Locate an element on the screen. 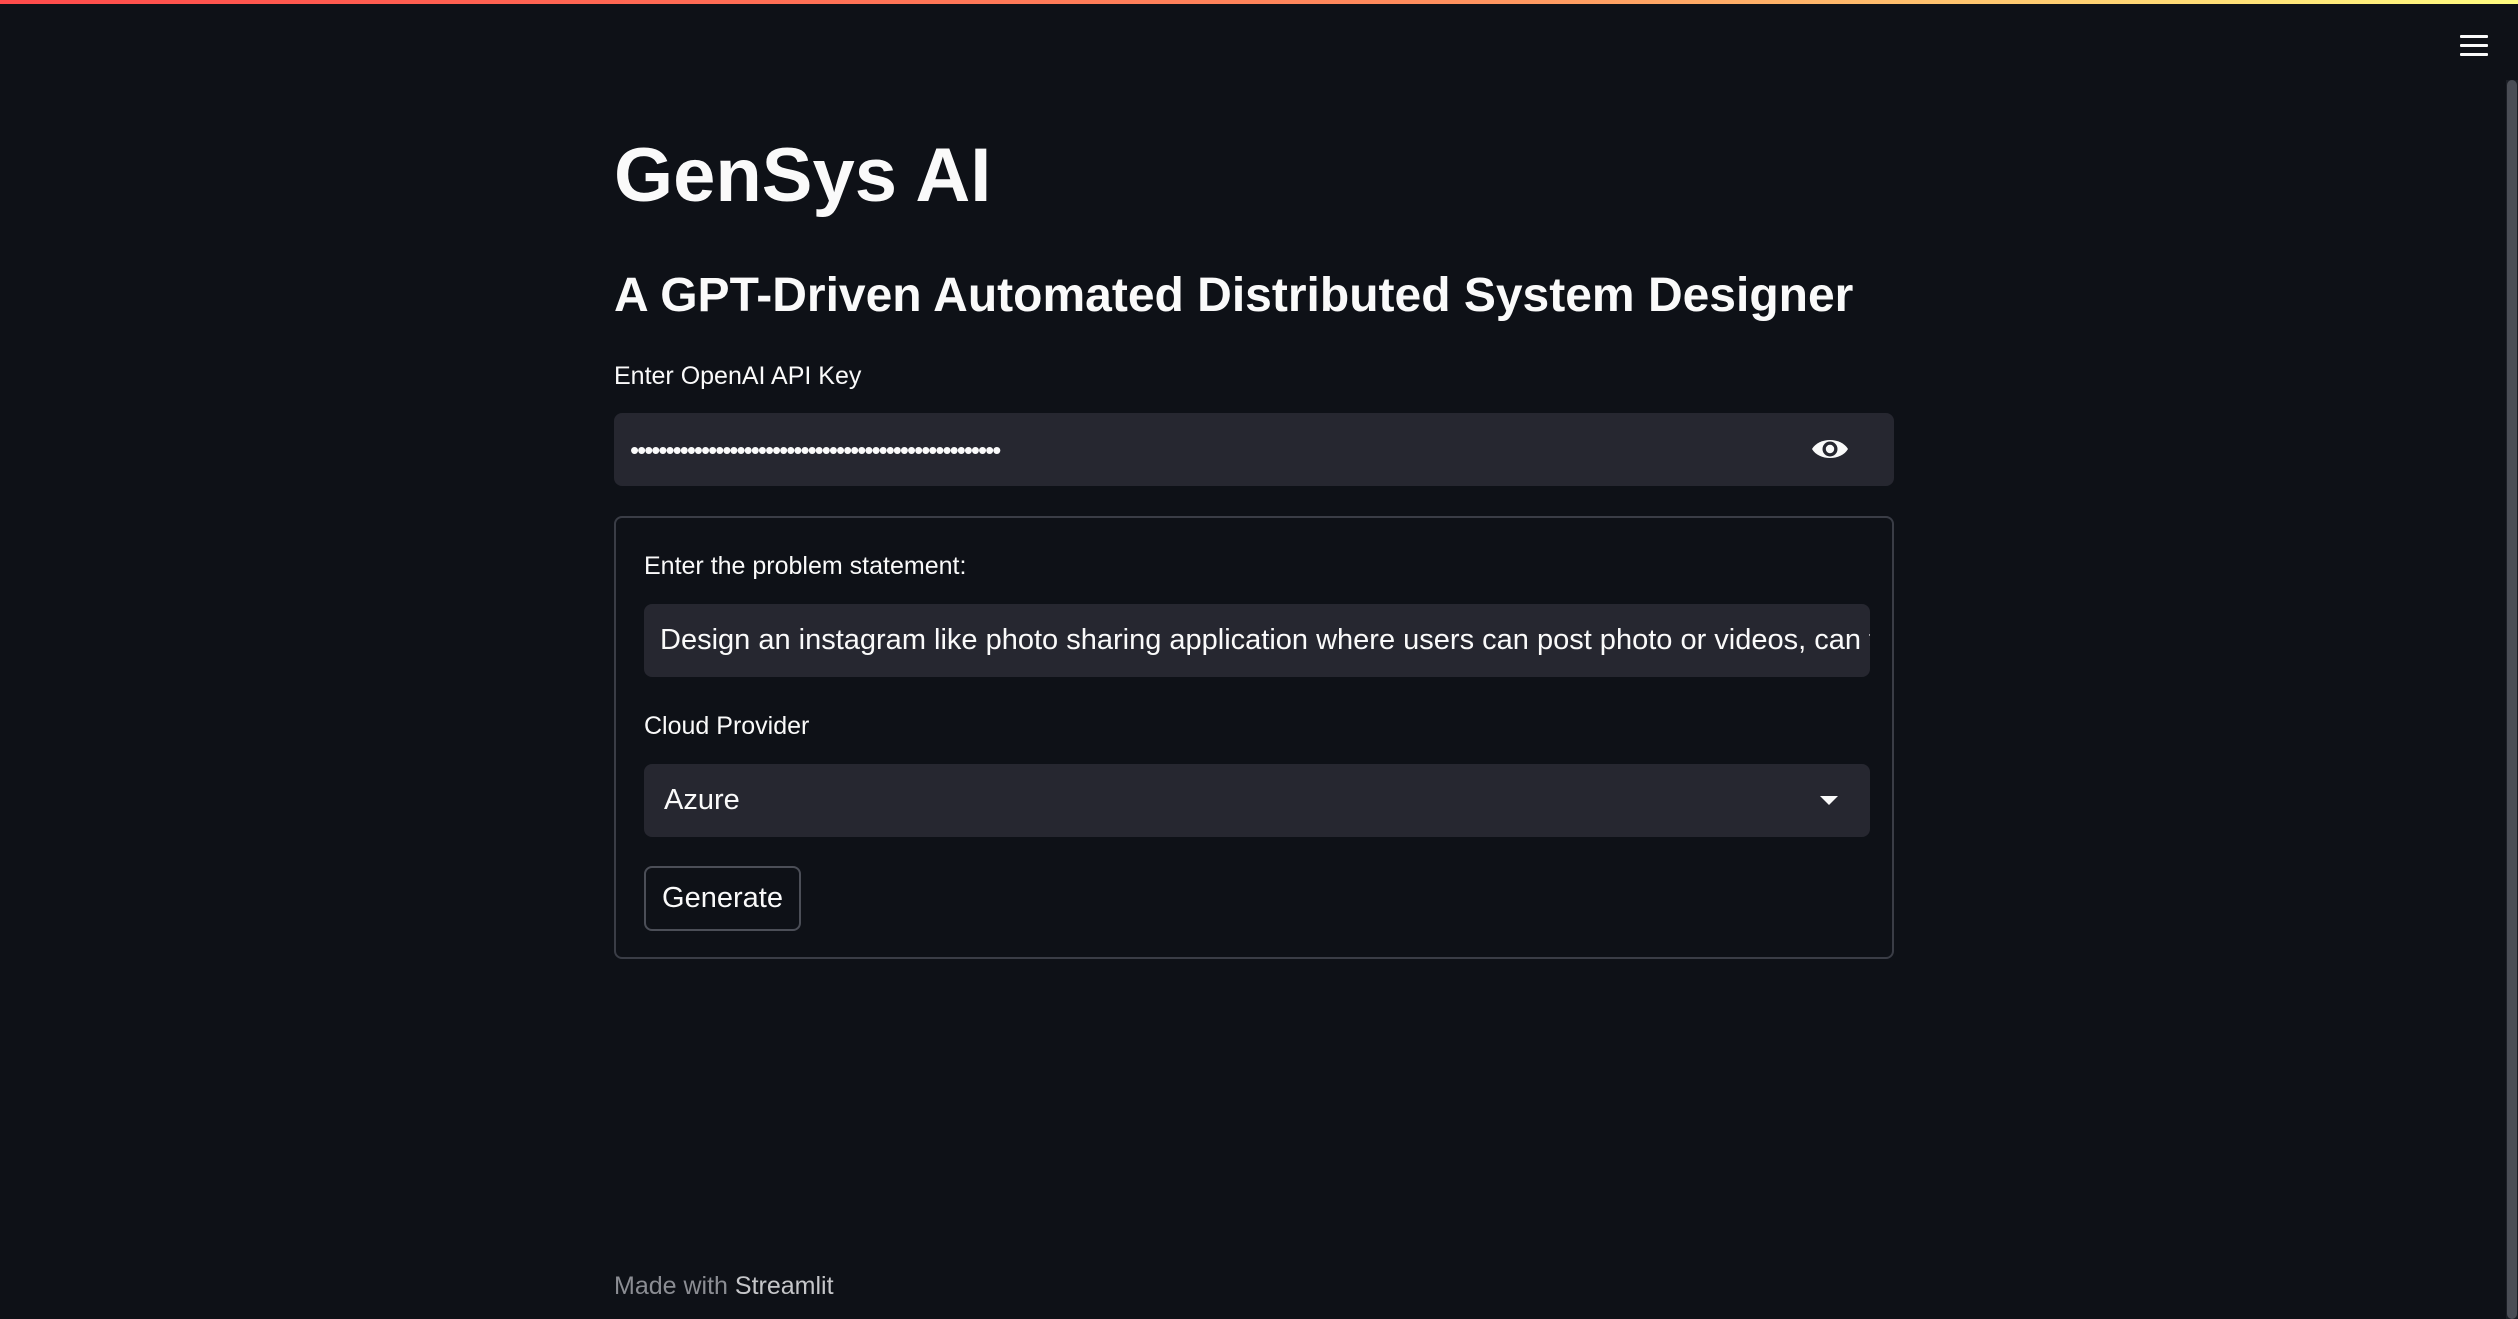  scrollbar is located at coordinates (2512, 699).